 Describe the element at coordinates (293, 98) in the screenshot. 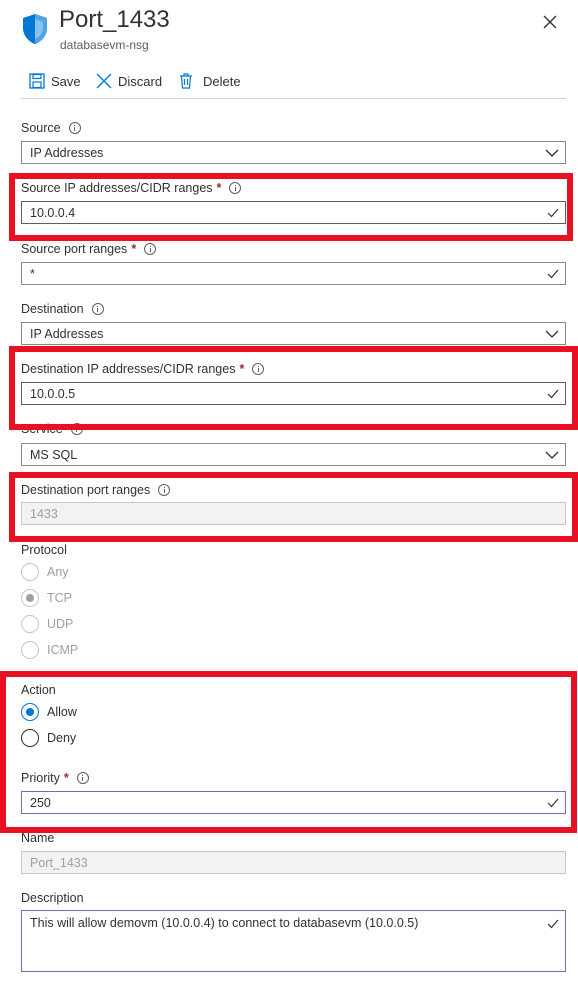

I see `toolbar-divider` at that location.